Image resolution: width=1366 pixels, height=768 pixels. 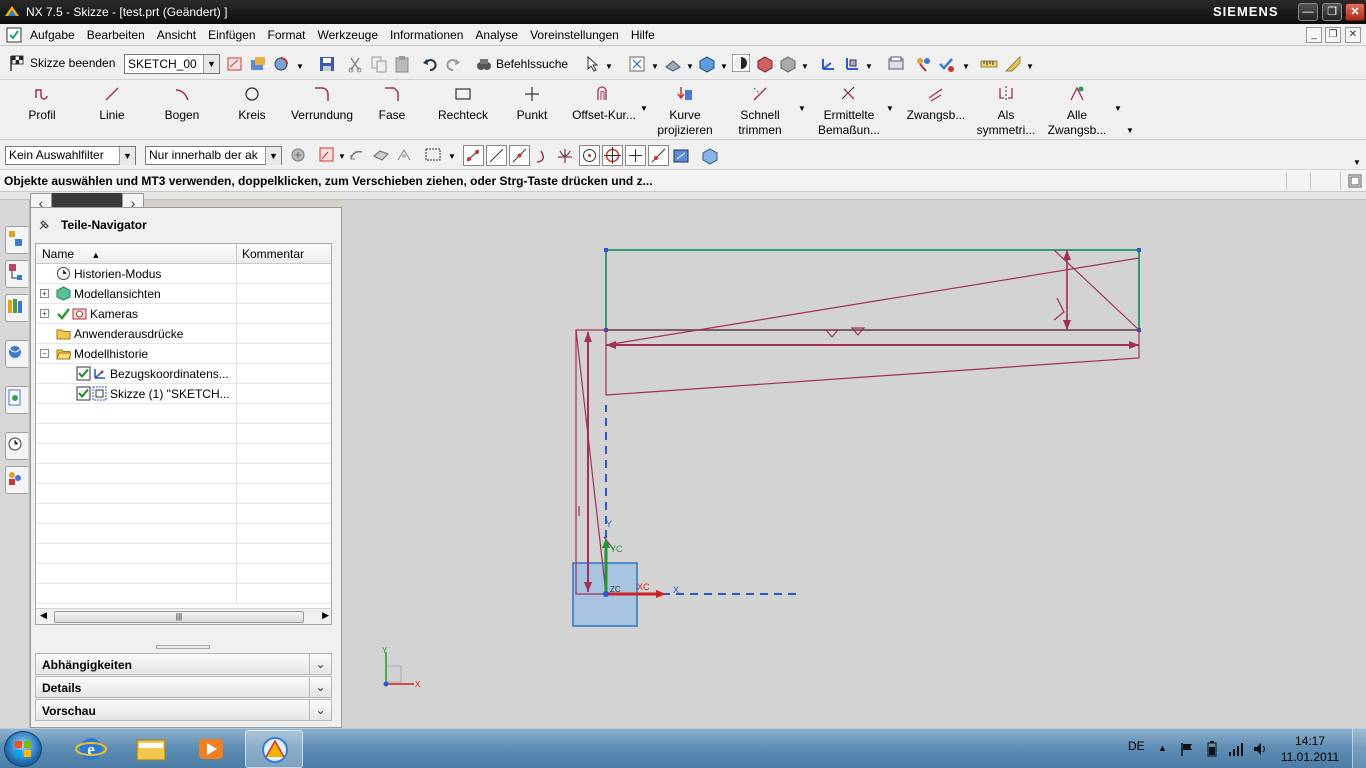 What do you see at coordinates (612, 155) in the screenshot?
I see `snap-quadrant-button` at bounding box center [612, 155].